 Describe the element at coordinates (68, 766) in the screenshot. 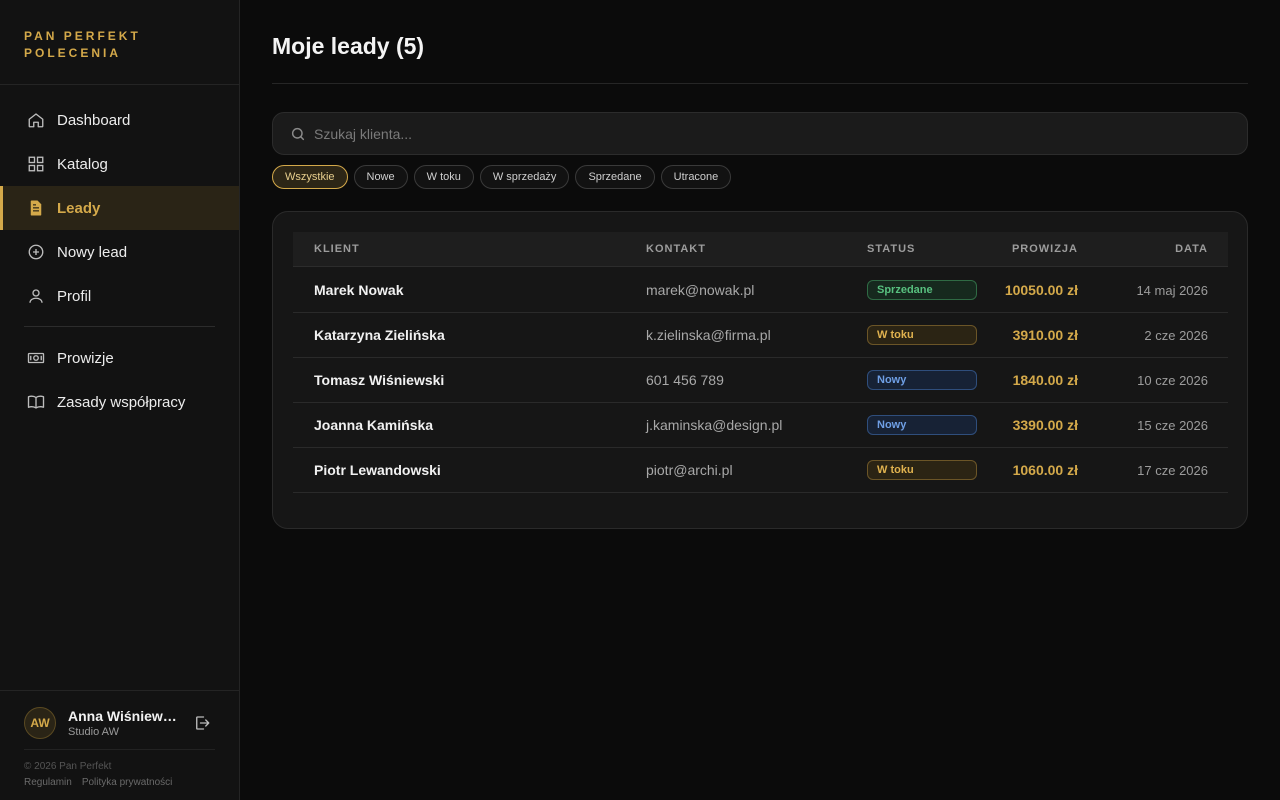

I see `copyright: © 2026 Pan Perfekt` at that location.